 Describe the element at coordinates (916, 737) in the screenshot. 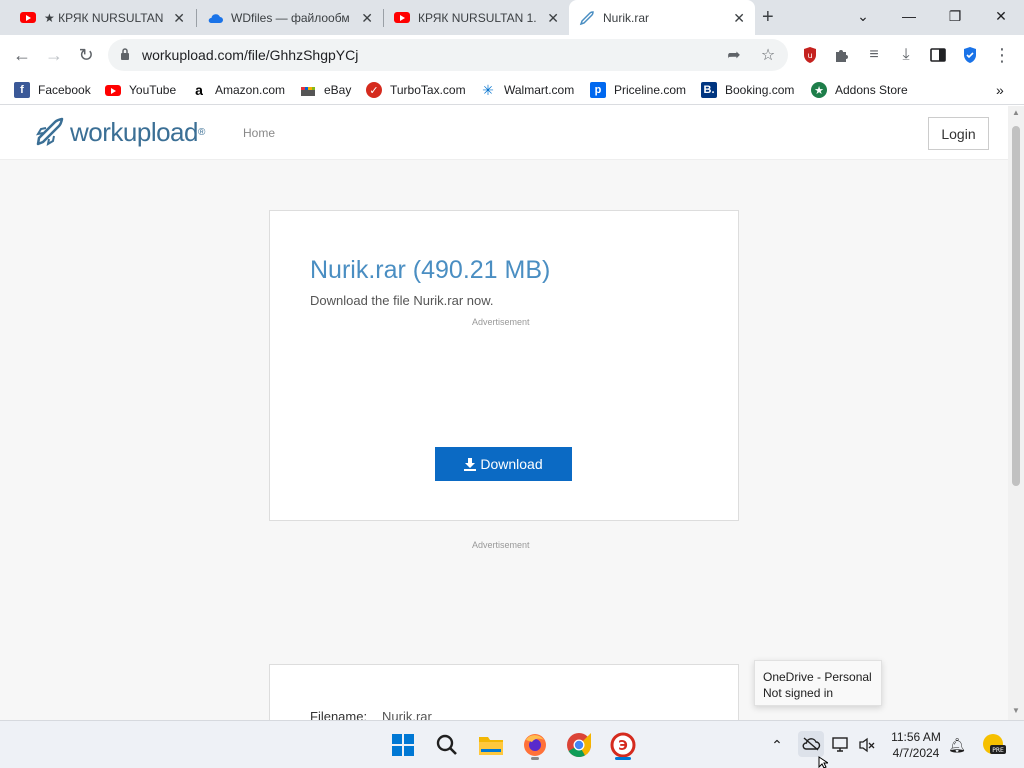

I see `clock-time: 11:56 AM` at that location.